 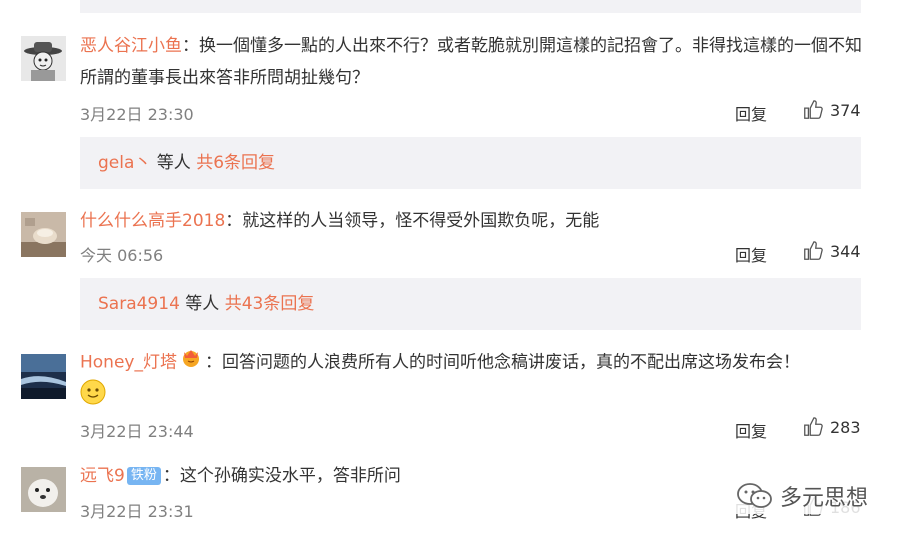 What do you see at coordinates (137, 114) in the screenshot?
I see `comment-timestamp: 3月22日 23:30` at bounding box center [137, 114].